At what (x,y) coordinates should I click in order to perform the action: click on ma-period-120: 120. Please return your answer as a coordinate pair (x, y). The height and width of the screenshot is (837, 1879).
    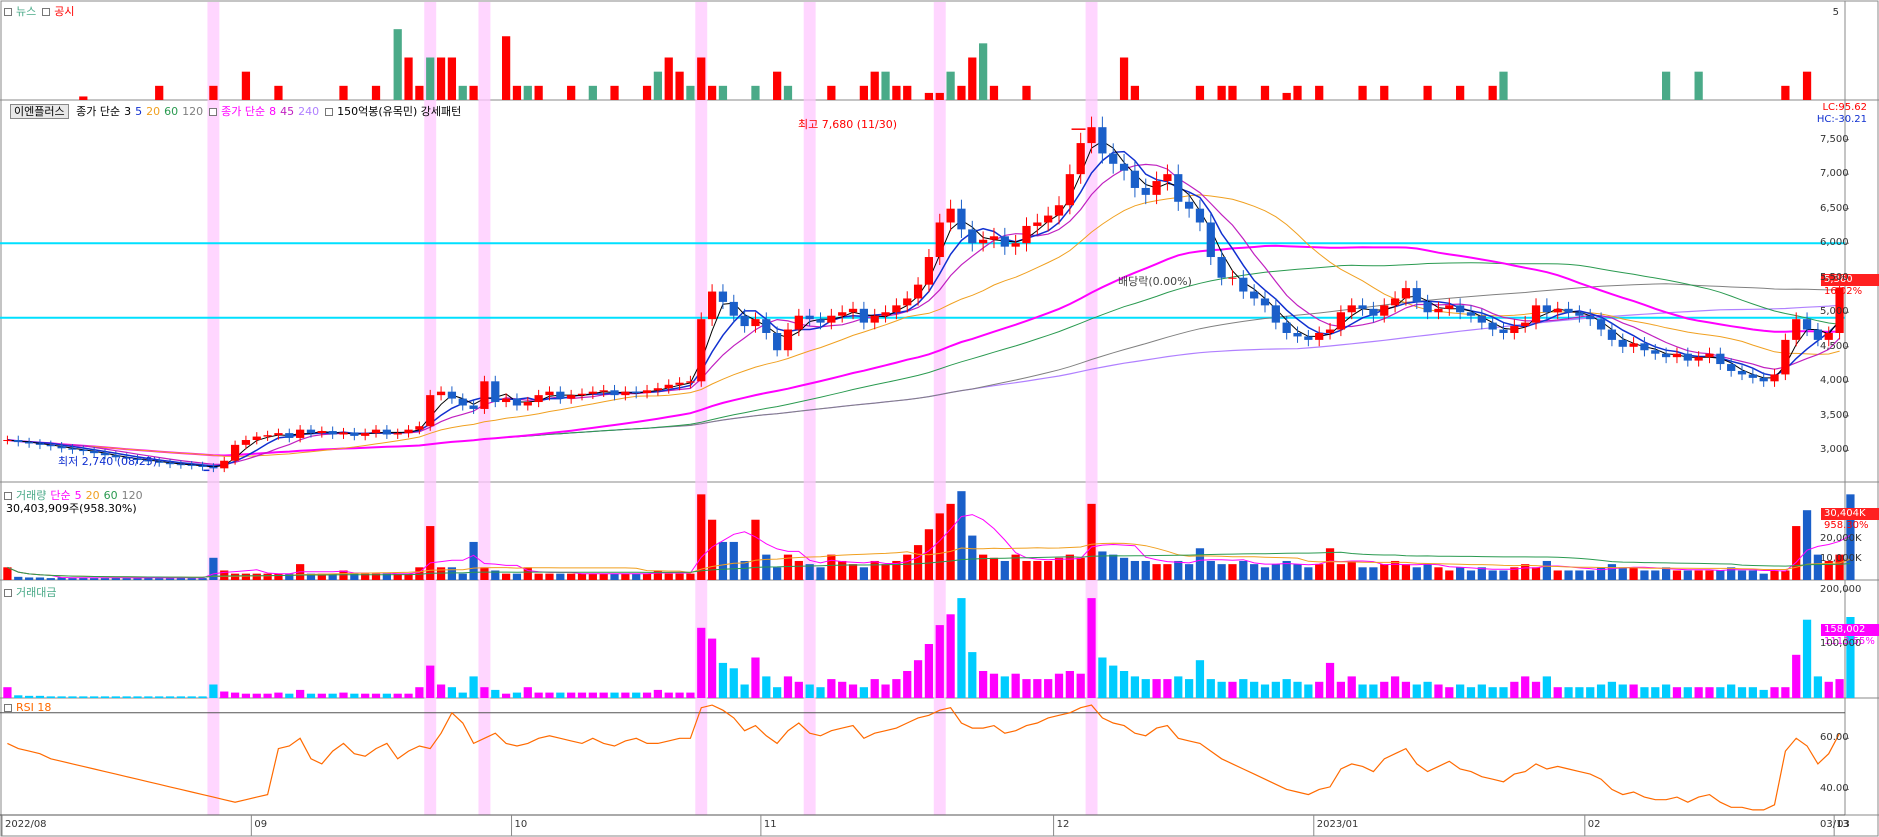
    Looking at the image, I should click on (192, 111).